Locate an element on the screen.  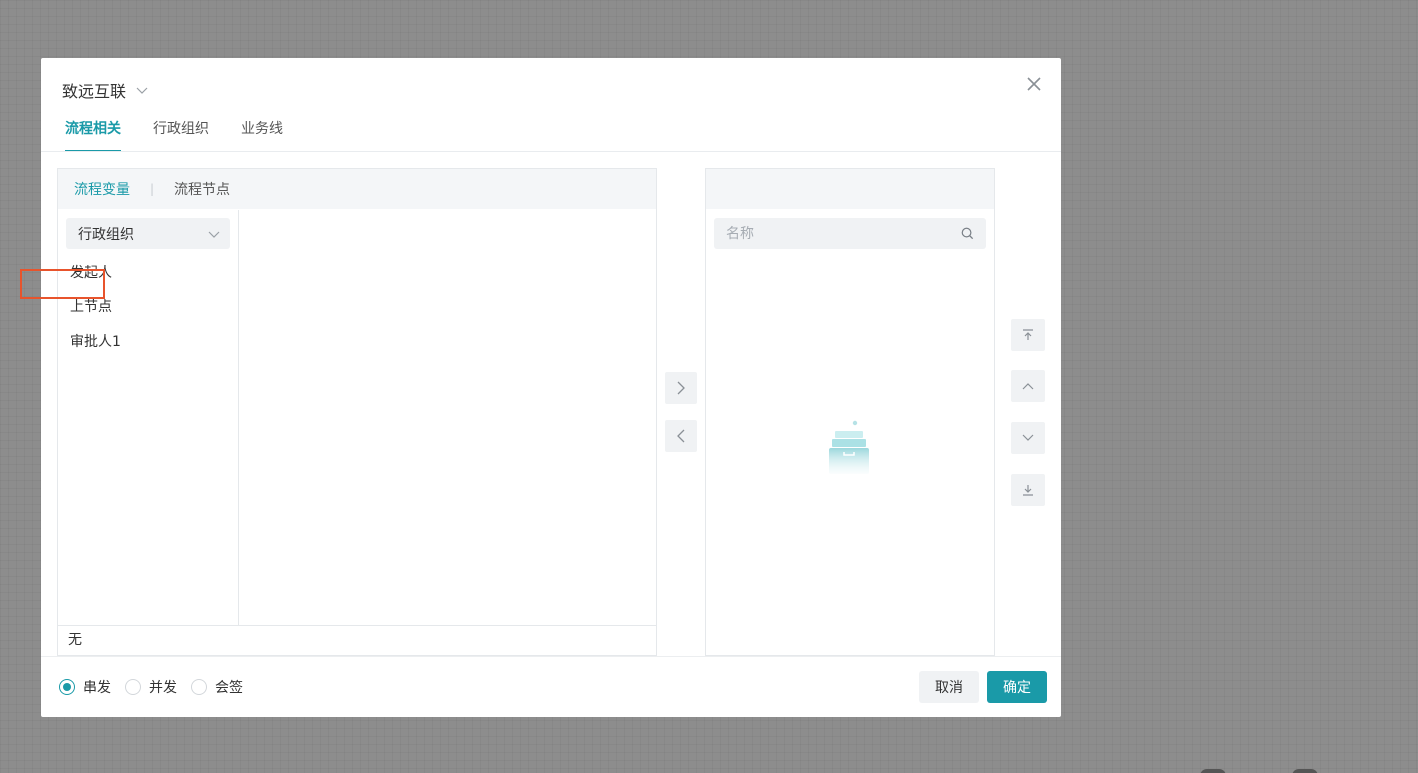
tab-process: 流程相关 is located at coordinates (93, 135).